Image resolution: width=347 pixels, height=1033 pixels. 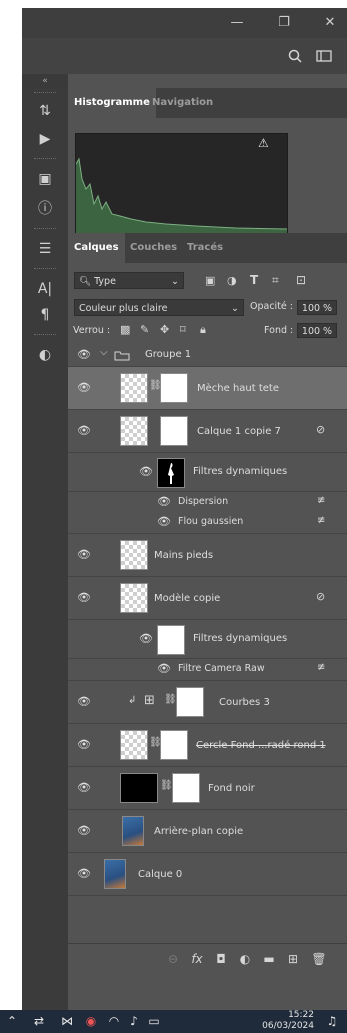 I want to click on character-icon: A|, so click(x=45, y=289).